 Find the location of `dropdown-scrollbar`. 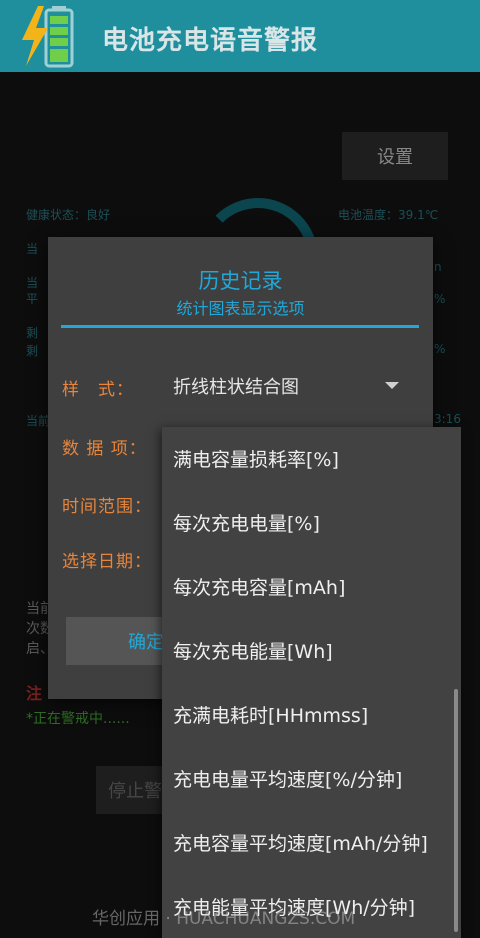

dropdown-scrollbar is located at coordinates (456, 810).